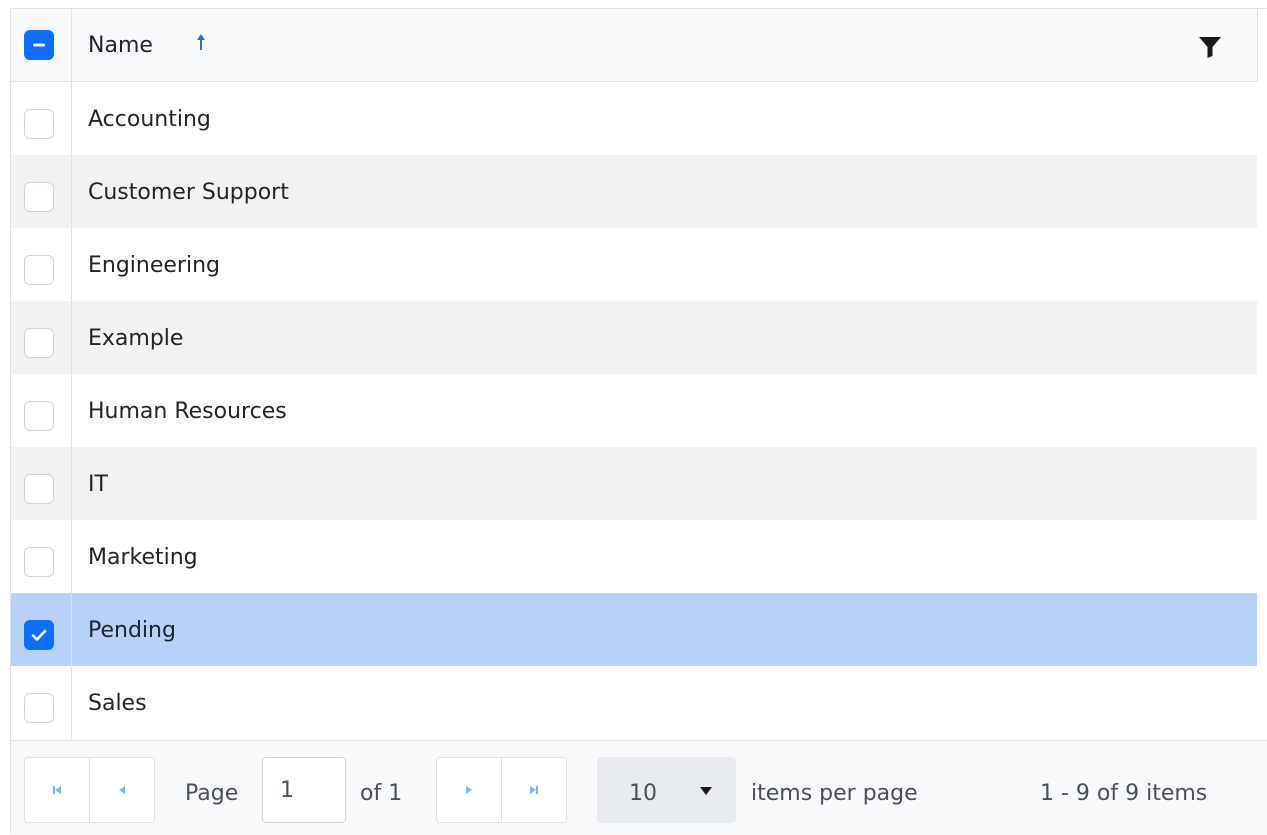  What do you see at coordinates (706, 791) in the screenshot?
I see `caret-down-icon` at bounding box center [706, 791].